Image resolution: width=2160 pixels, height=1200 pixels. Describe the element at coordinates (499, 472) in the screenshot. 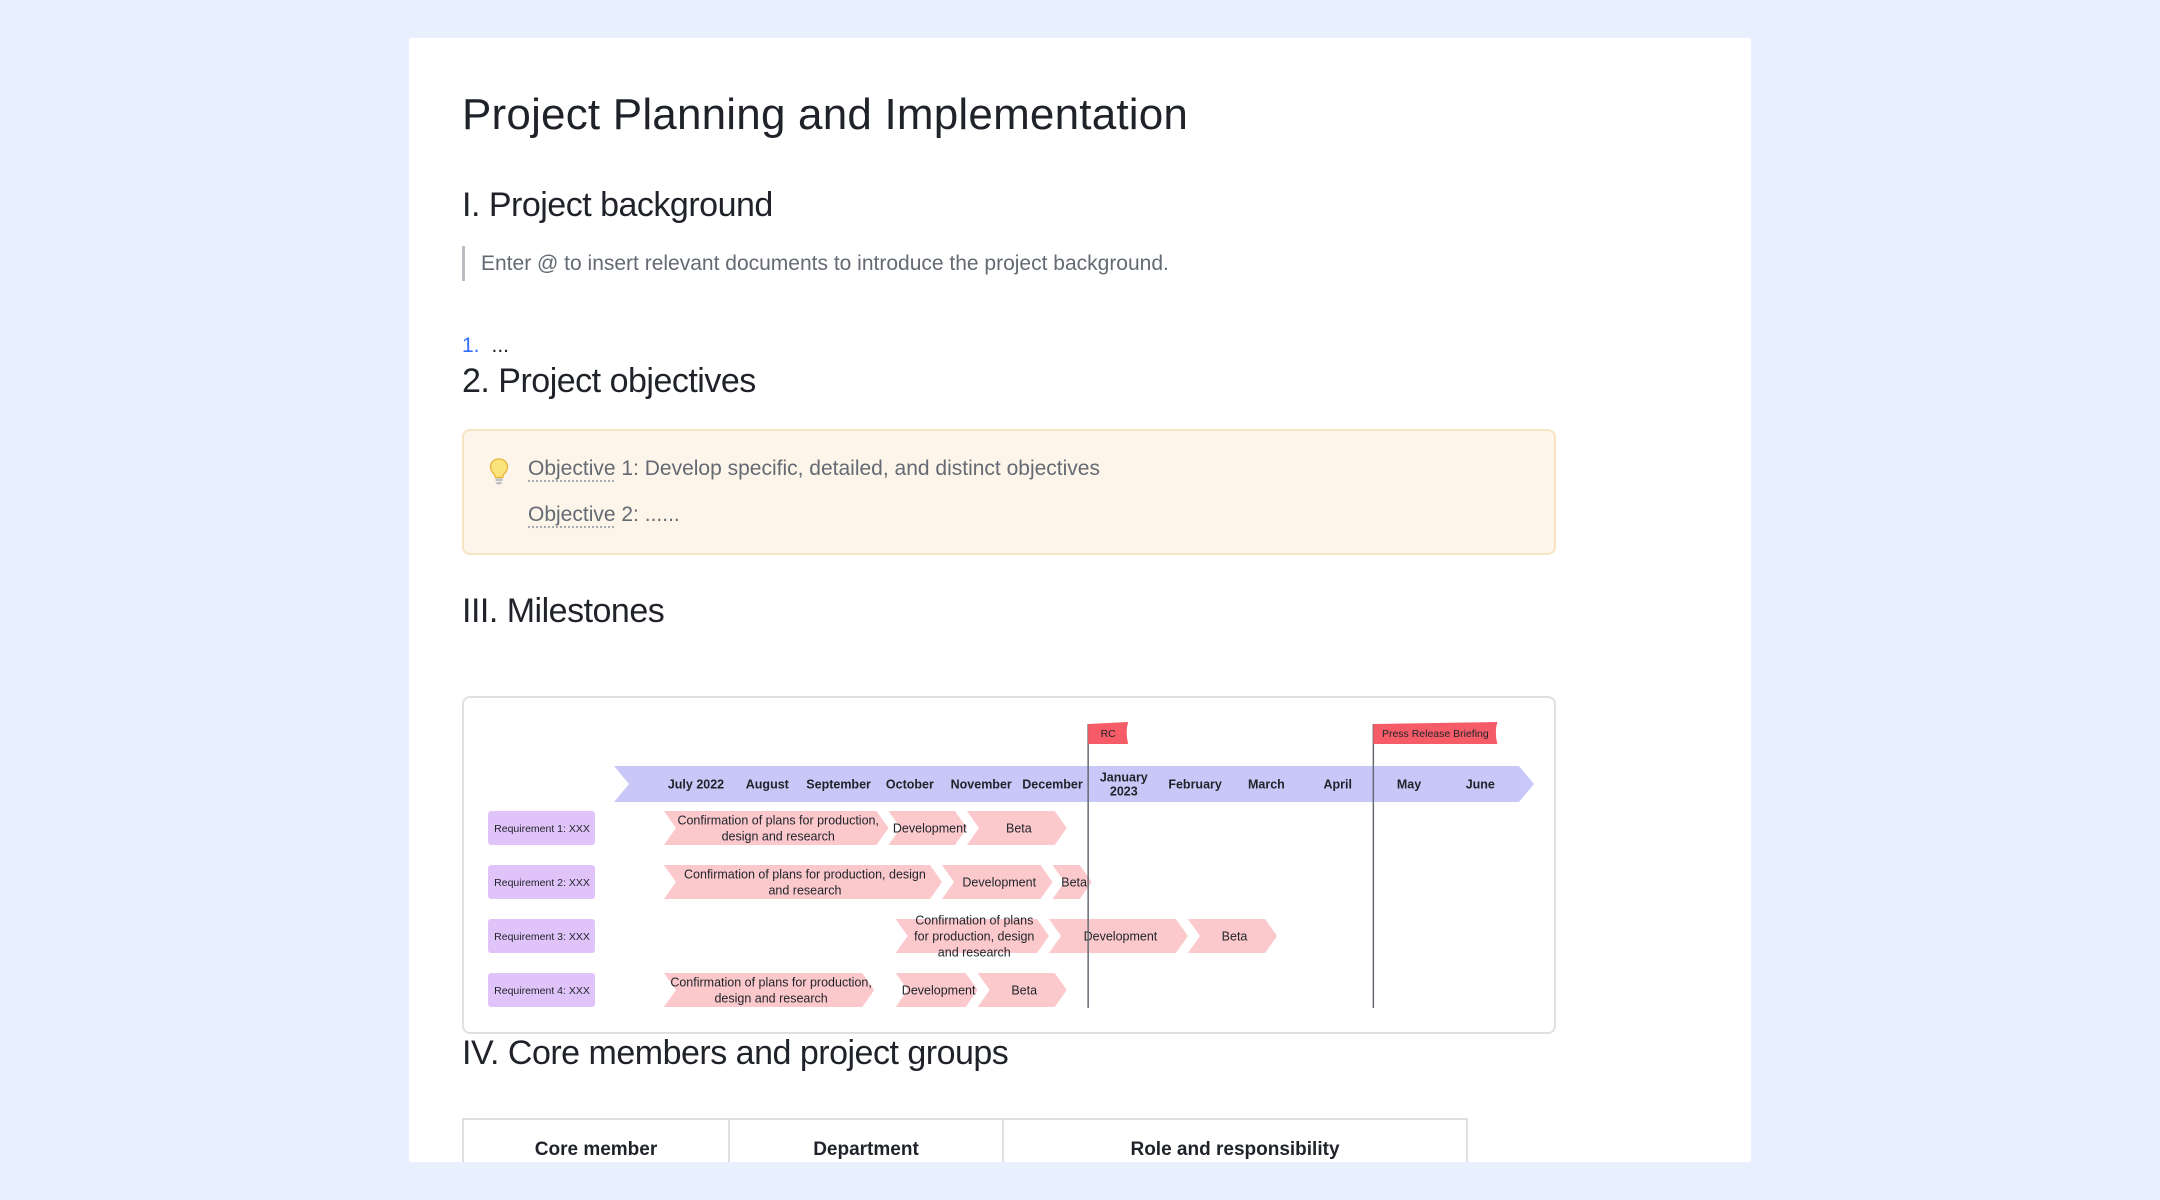

I see `lightbulb-icon` at that location.